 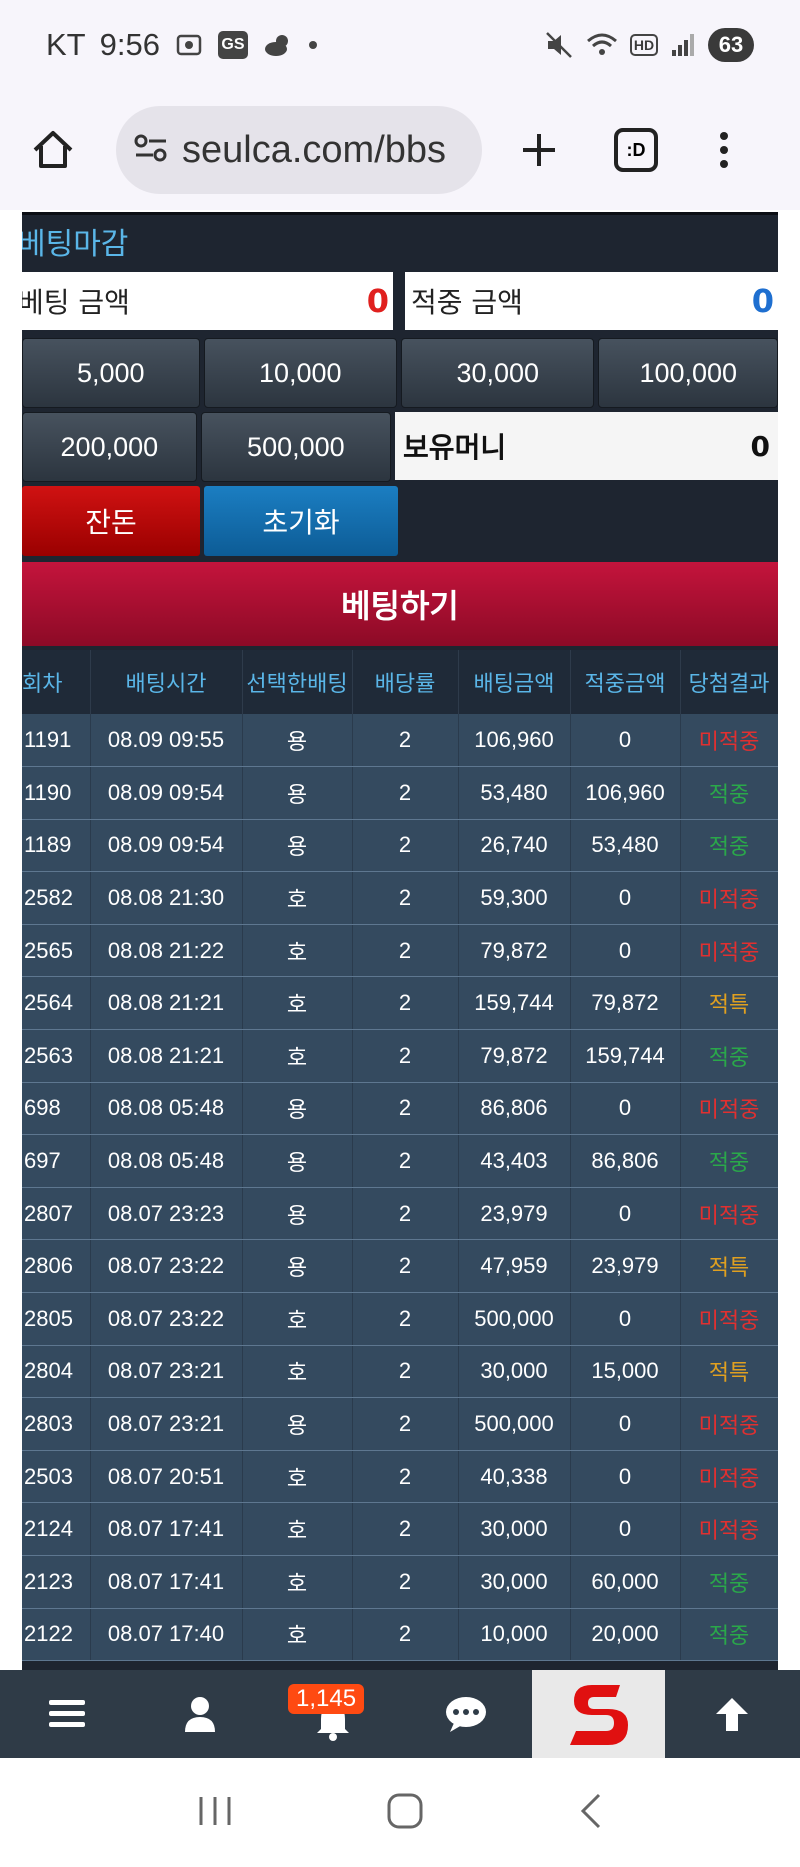 What do you see at coordinates (636, 150) in the screenshot?
I see `tab-switcher-button: :D` at bounding box center [636, 150].